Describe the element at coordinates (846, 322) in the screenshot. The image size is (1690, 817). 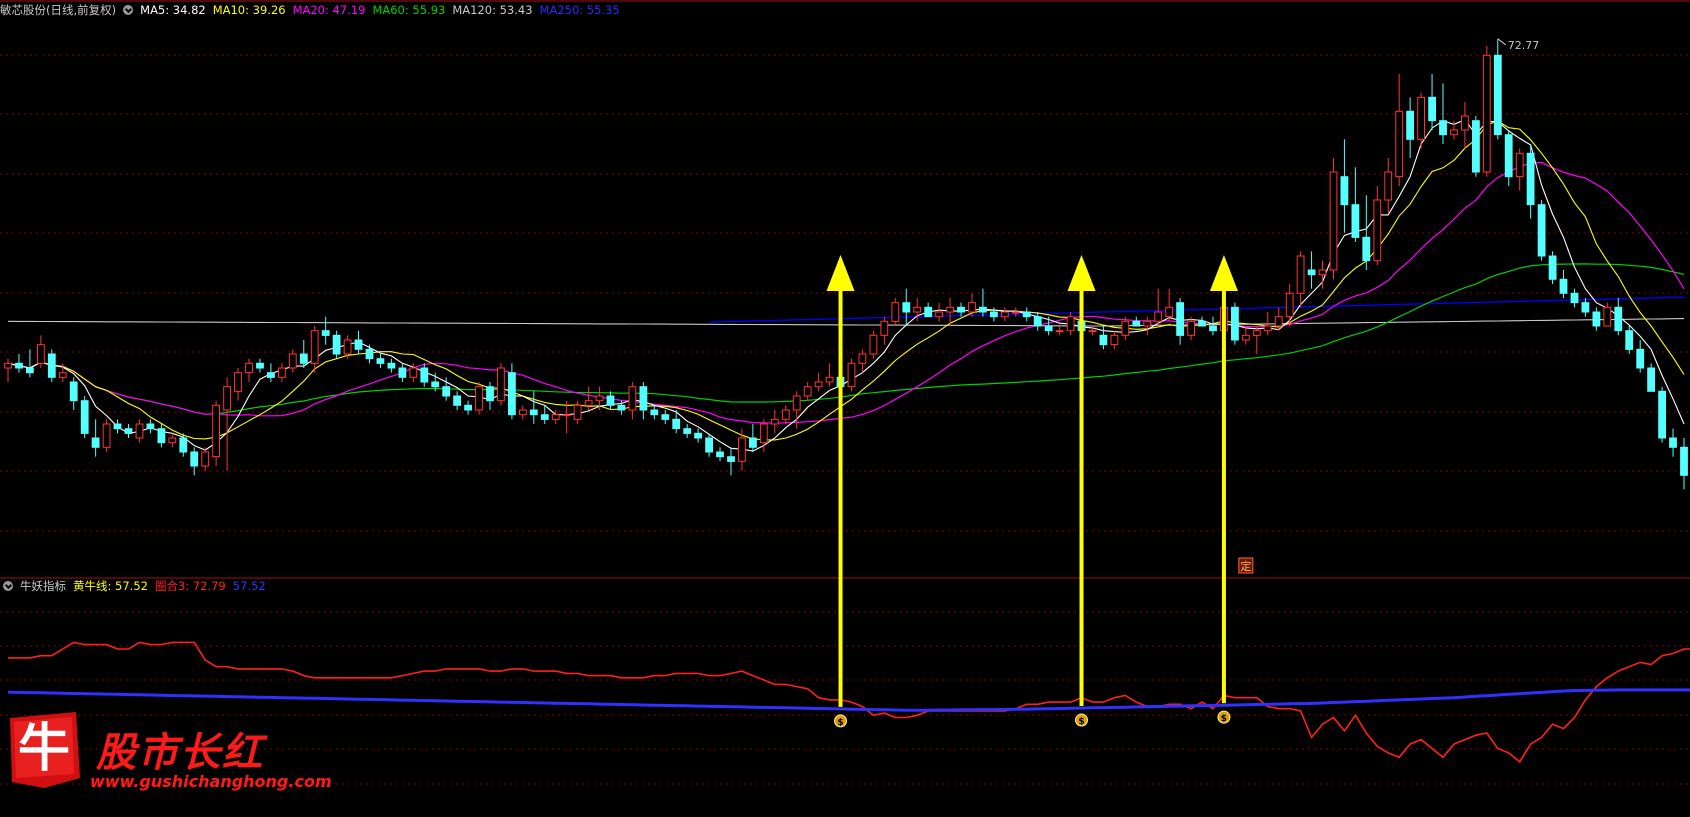
I see `ma120-line` at that location.